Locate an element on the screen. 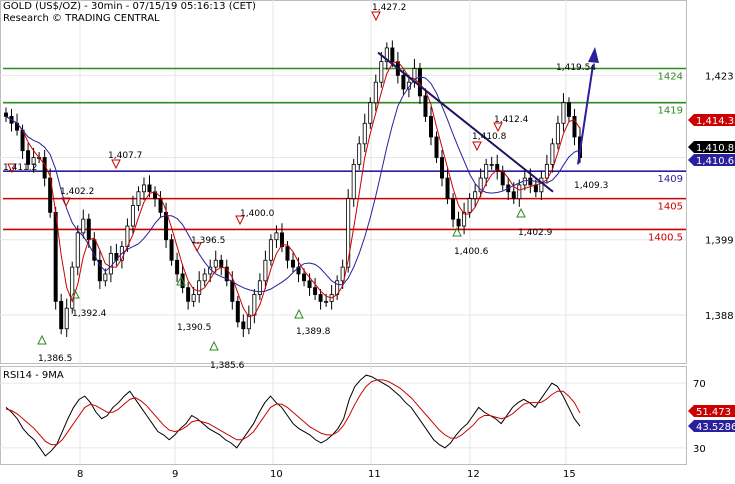  x-tick-label-12: 12 is located at coordinates (473, 474).